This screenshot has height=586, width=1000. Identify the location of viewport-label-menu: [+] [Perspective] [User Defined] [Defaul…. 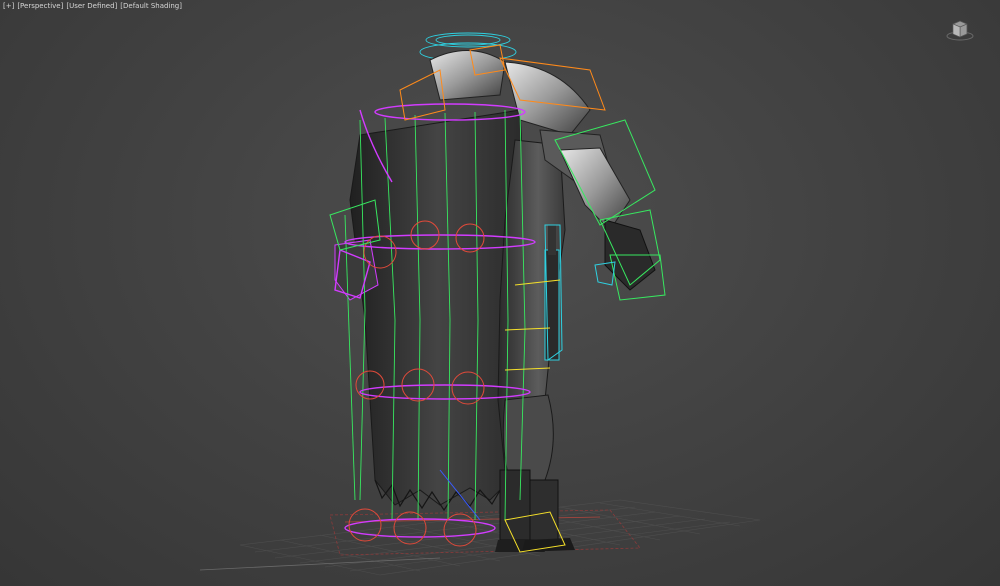
(92, 6).